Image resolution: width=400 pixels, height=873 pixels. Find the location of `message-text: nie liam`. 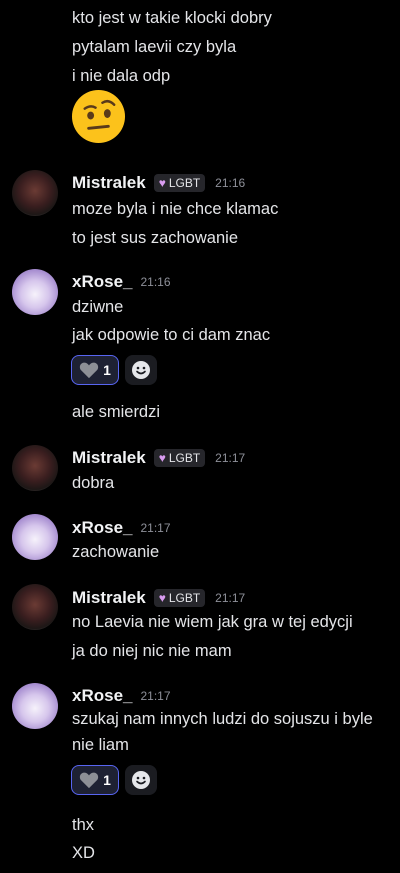

message-text: nie liam is located at coordinates (100, 745).